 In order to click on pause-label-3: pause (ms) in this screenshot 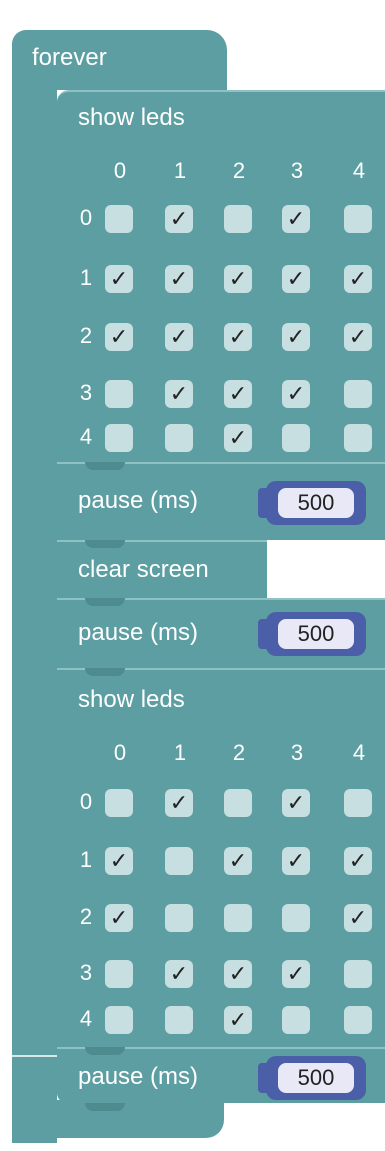, I will do `click(138, 1076)`.